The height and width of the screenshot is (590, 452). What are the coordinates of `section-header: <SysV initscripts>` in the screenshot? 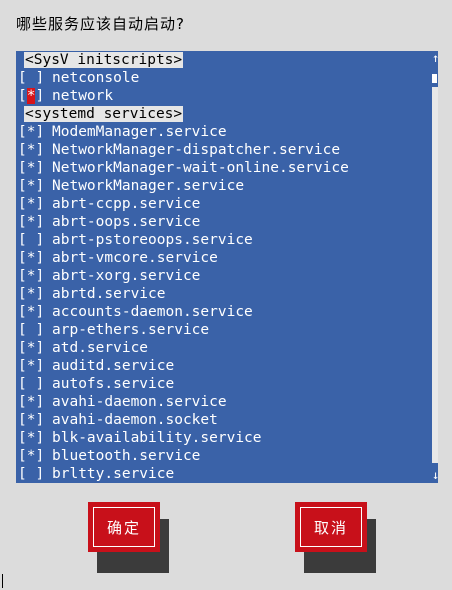 It's located at (104, 60).